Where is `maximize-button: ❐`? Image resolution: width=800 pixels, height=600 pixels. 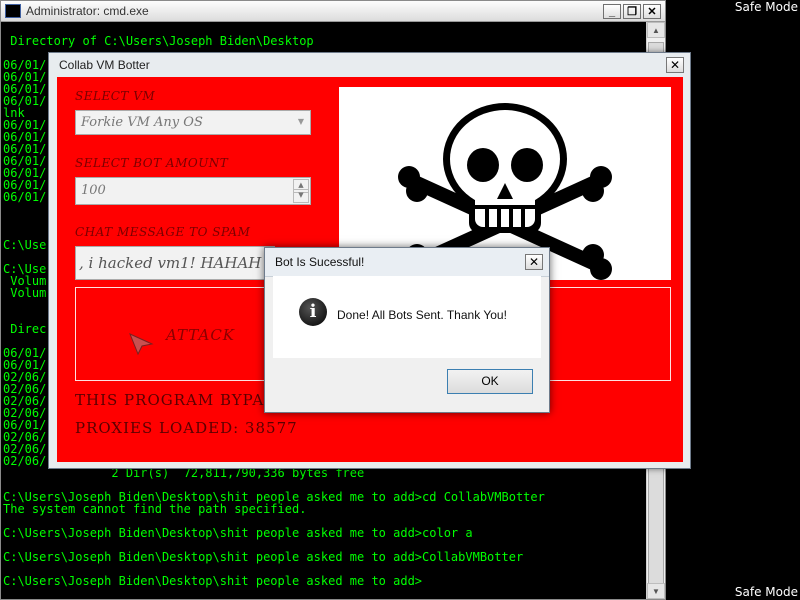 maximize-button: ❐ is located at coordinates (632, 11).